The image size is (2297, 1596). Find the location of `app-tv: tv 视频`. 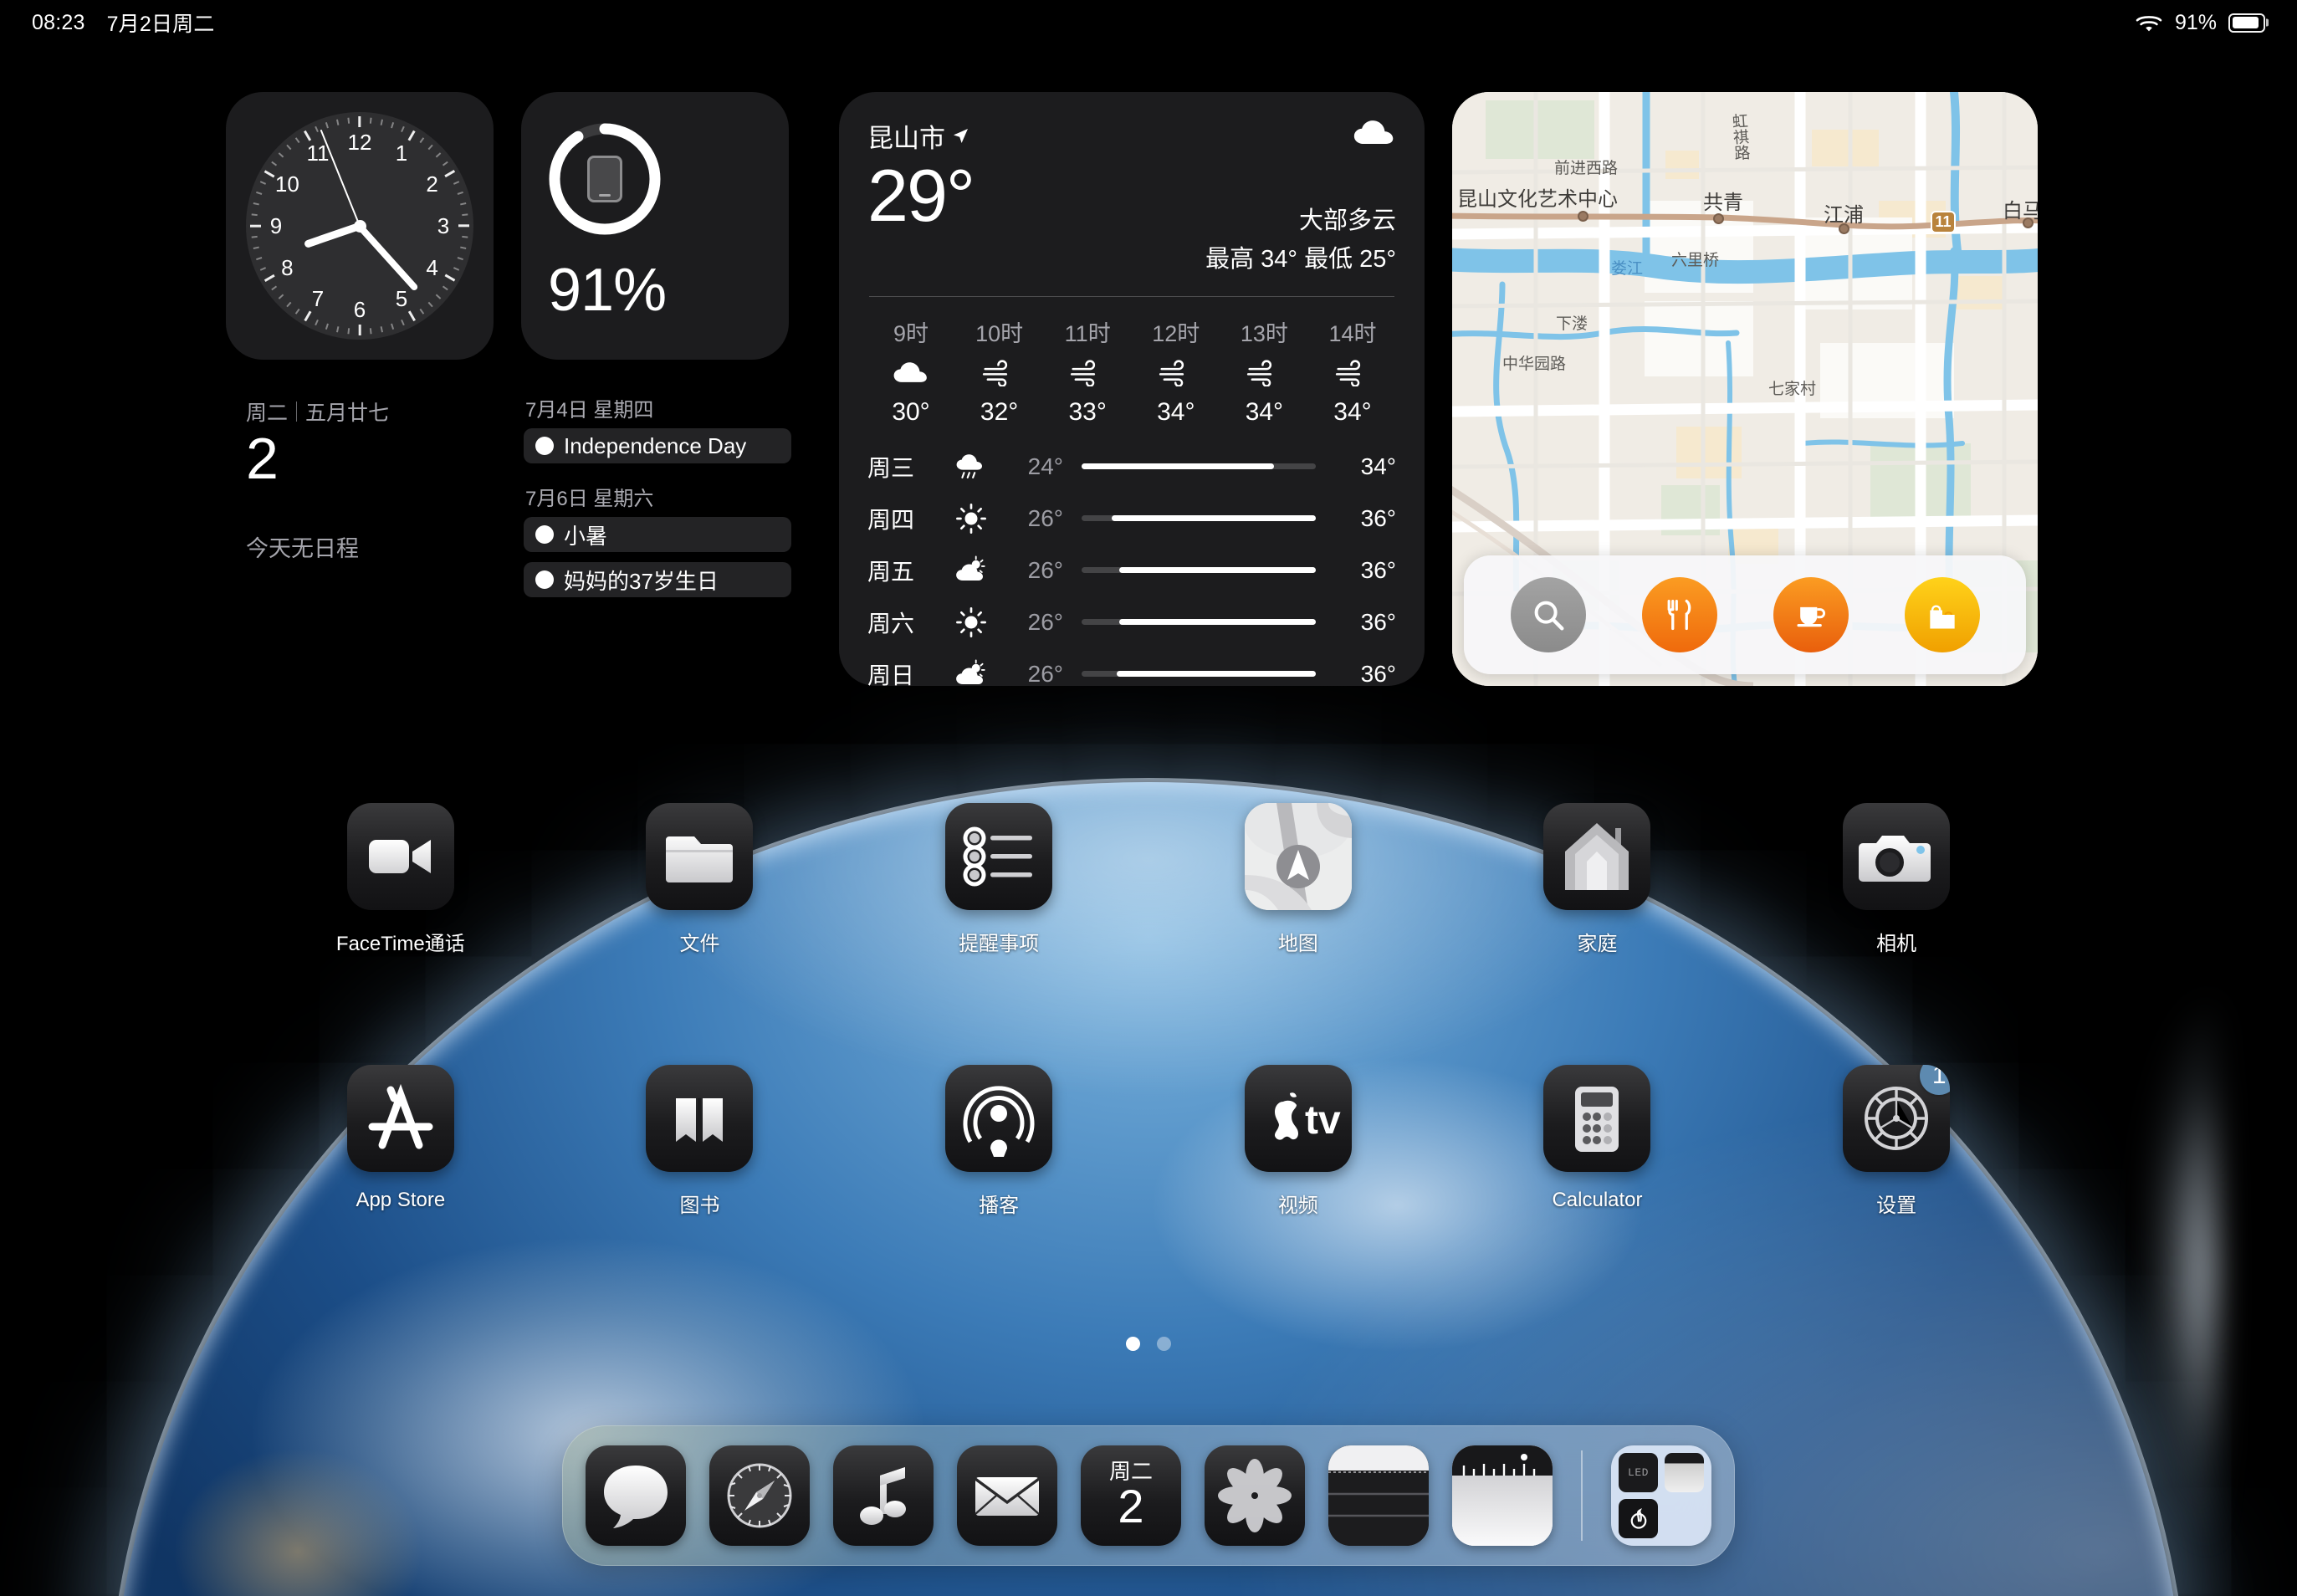

app-tv: tv 视频 is located at coordinates (1298, 1142).